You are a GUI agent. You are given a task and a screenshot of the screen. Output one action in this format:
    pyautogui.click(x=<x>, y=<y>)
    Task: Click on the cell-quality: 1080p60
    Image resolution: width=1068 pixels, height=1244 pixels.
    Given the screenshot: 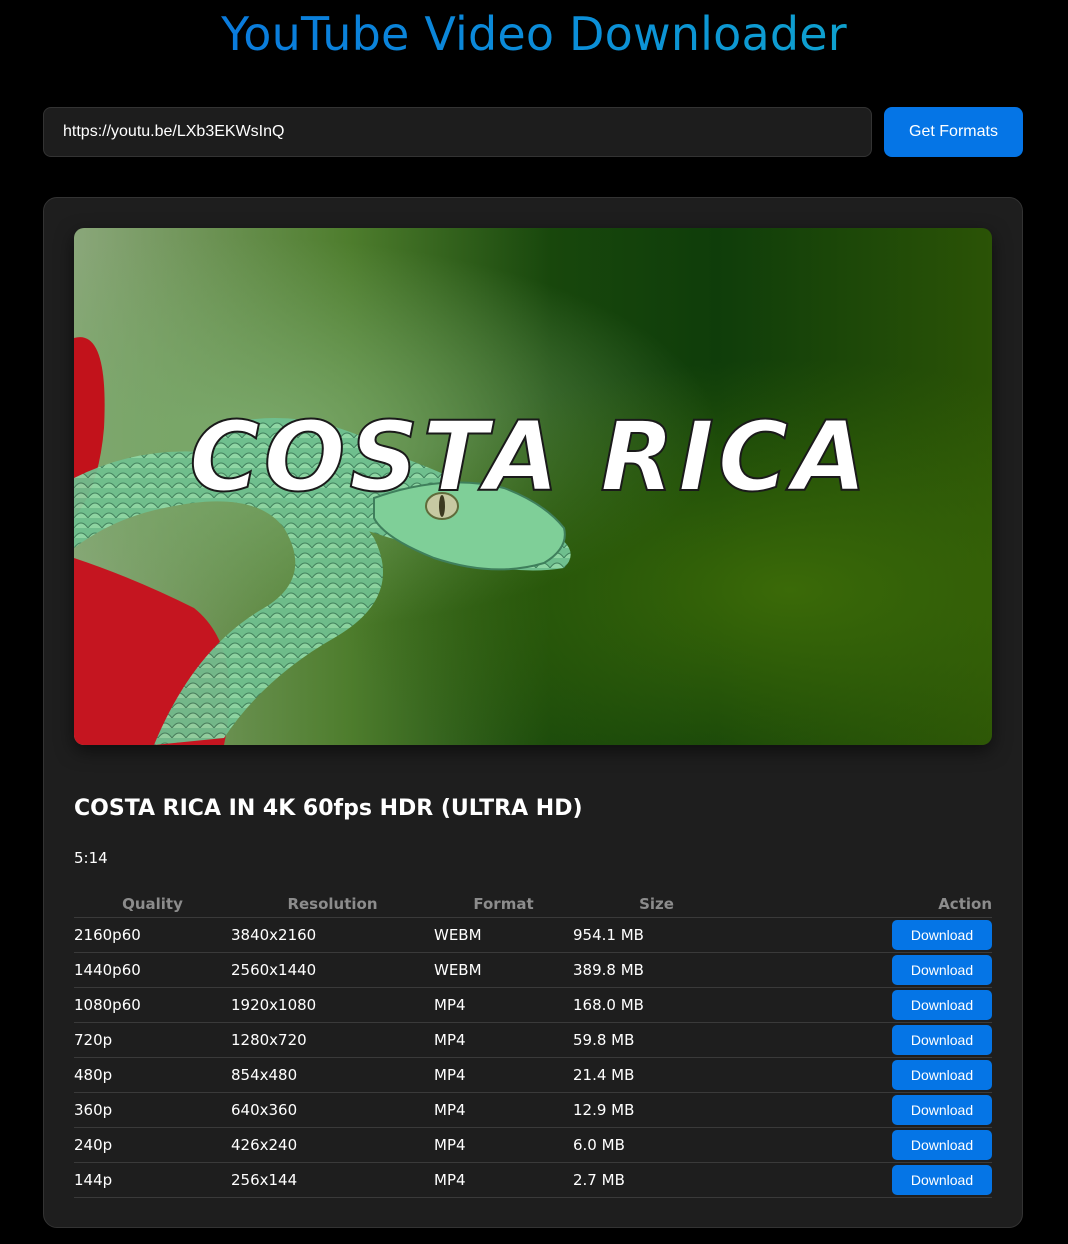 What is the action you would take?
    pyautogui.click(x=152, y=1005)
    